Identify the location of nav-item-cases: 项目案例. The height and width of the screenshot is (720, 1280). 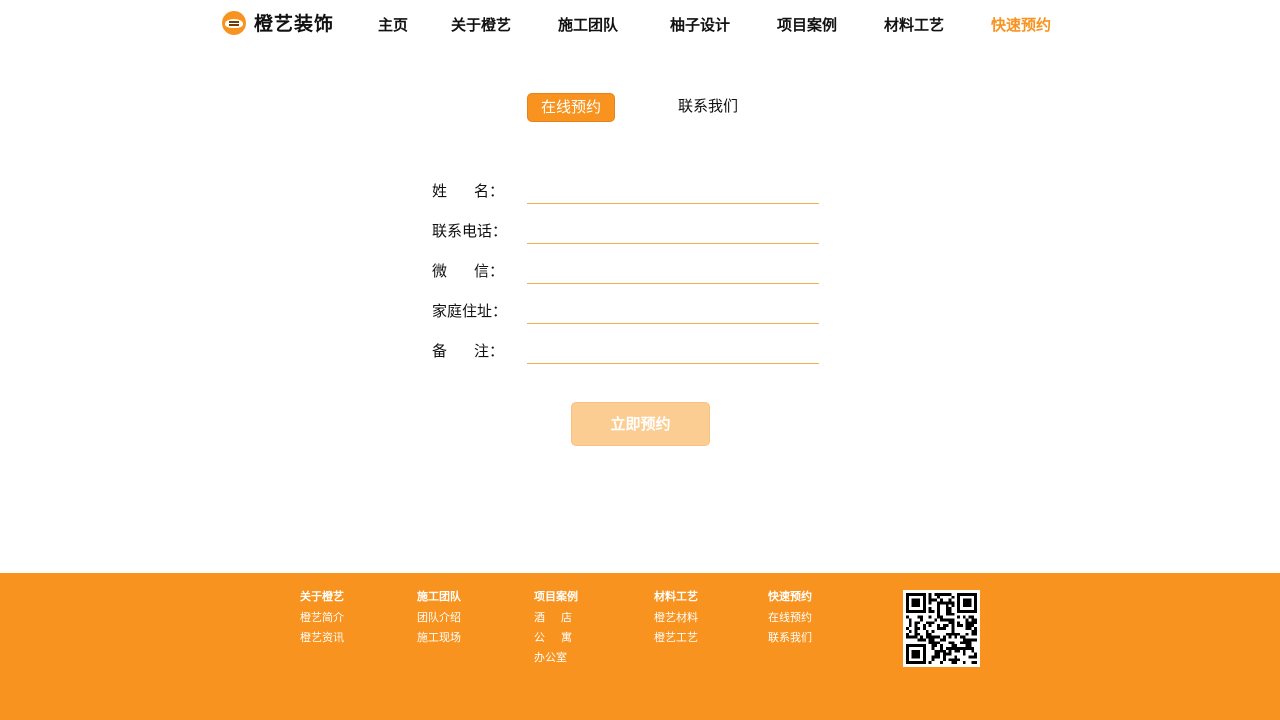
(807, 25).